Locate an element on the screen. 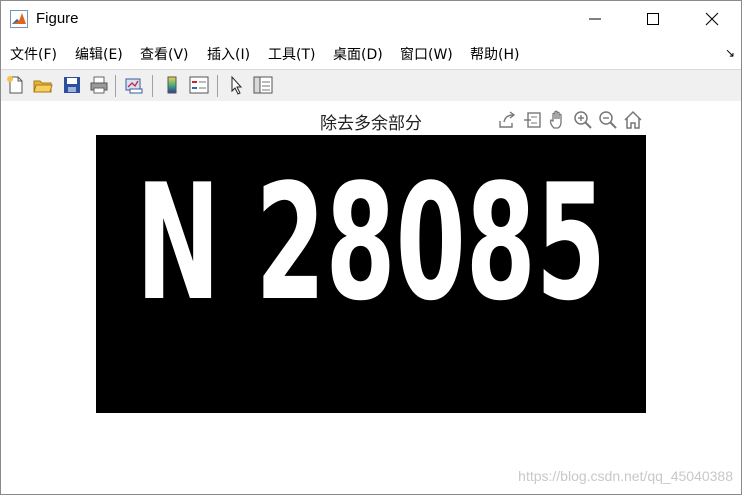  open-file-icon is located at coordinates (43, 85).